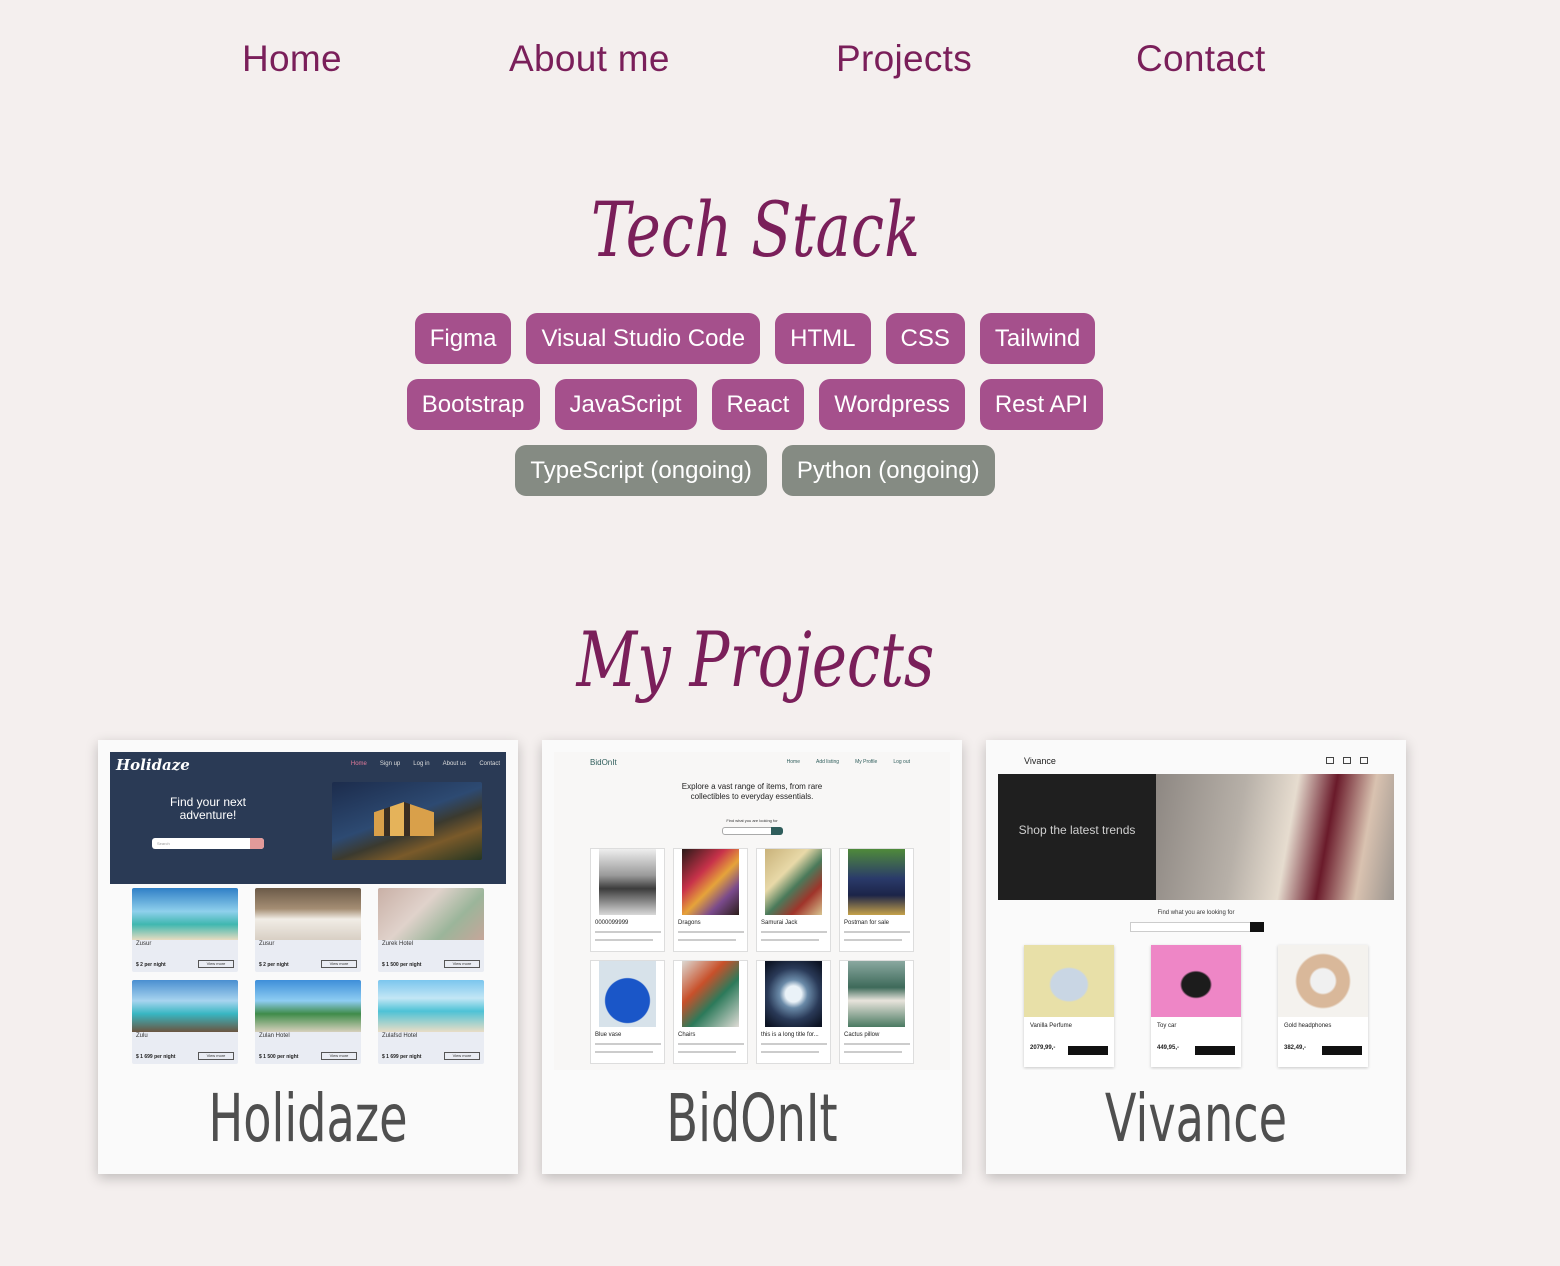  Describe the element at coordinates (752, 1118) in the screenshot. I see `project-title: BidOnIt` at that location.